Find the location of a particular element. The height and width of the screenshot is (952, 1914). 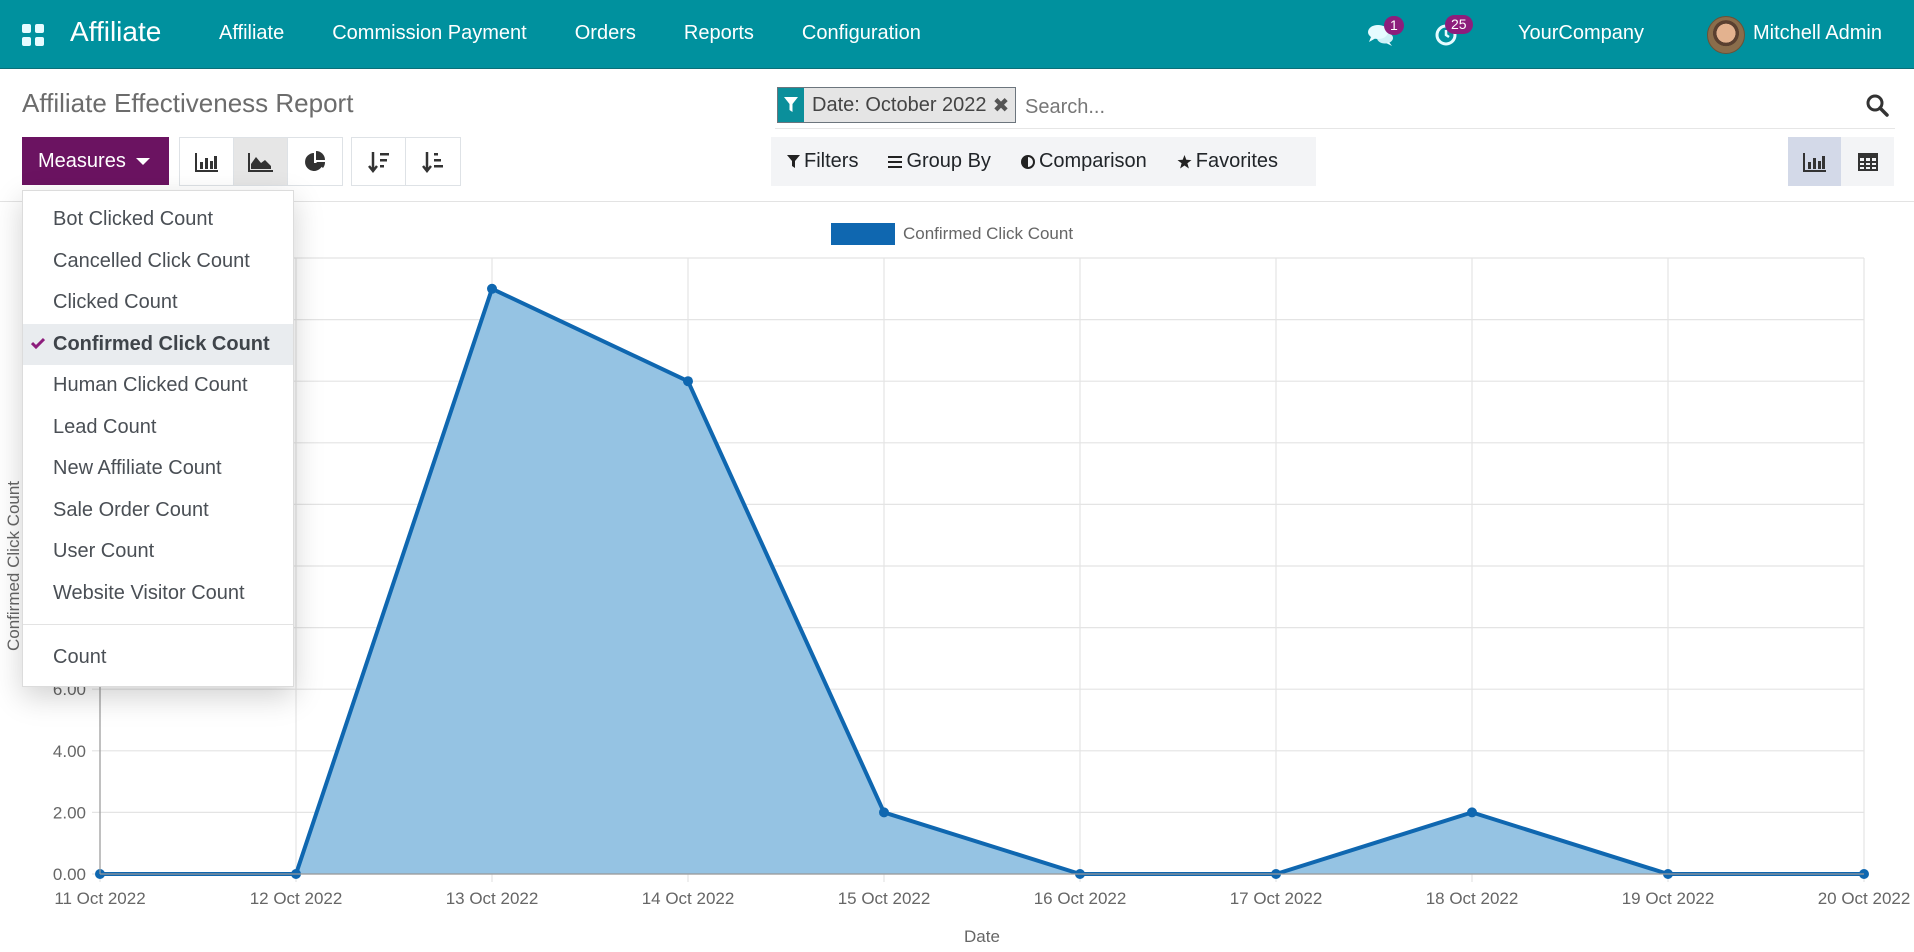

measure-website-visitor-count: Website Visitor Count is located at coordinates (158, 594).